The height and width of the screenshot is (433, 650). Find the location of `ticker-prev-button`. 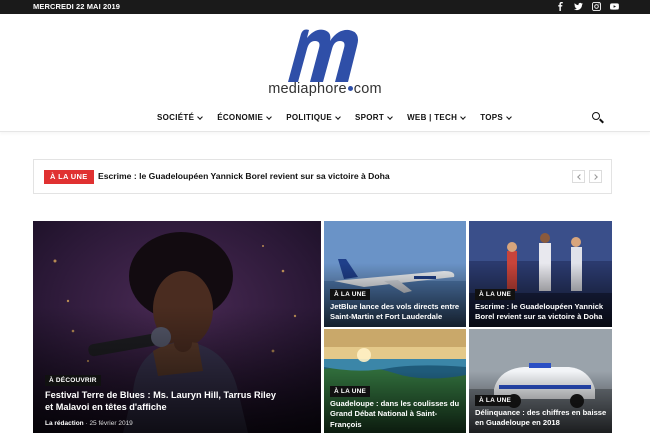

ticker-prev-button is located at coordinates (578, 176).